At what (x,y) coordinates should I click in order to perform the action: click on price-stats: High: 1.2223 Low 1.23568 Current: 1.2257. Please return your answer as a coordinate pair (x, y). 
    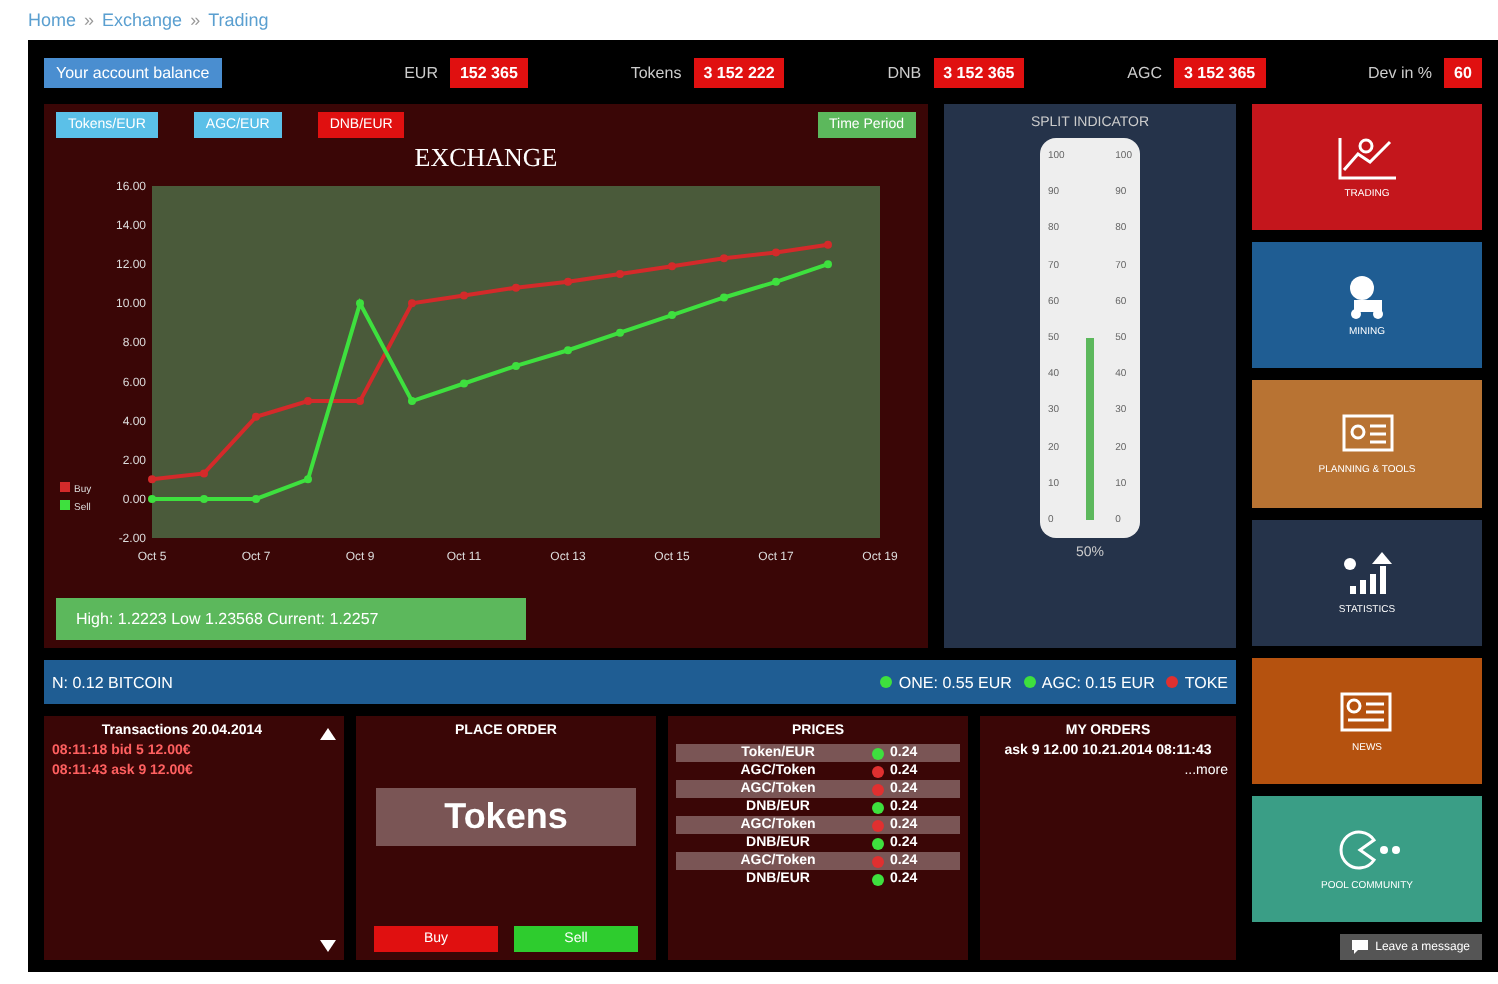
    Looking at the image, I should click on (291, 619).